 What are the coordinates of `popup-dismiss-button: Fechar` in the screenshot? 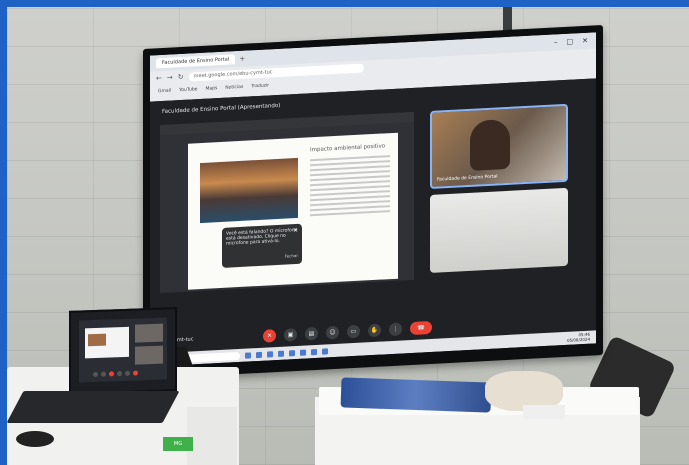 It's located at (291, 256).